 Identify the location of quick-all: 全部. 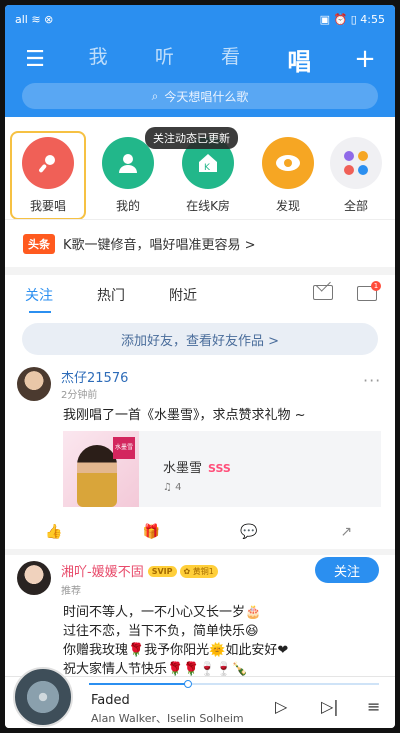
(356, 175).